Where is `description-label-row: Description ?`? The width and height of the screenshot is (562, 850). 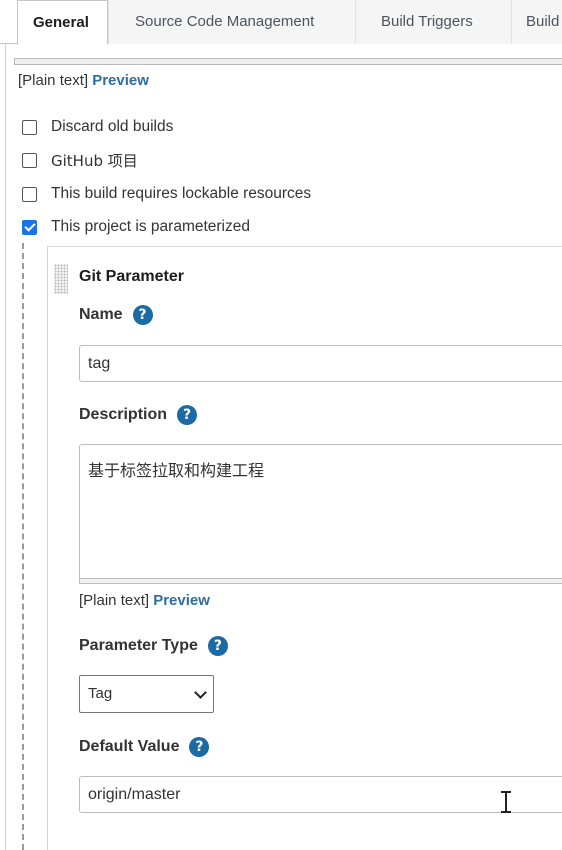 description-label-row: Description ? is located at coordinates (138, 415).